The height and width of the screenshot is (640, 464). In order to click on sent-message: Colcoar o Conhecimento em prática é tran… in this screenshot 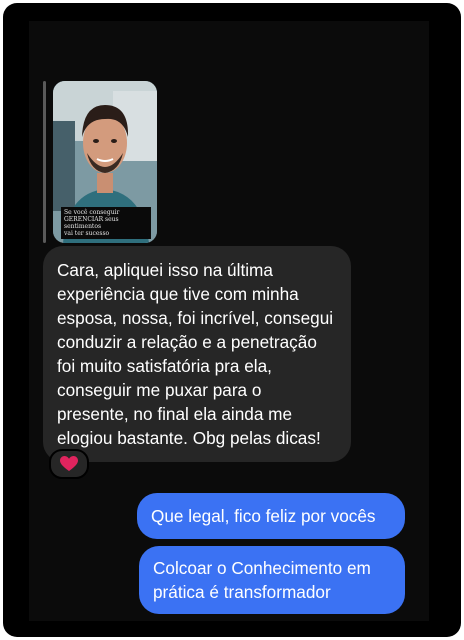, I will do `click(272, 580)`.